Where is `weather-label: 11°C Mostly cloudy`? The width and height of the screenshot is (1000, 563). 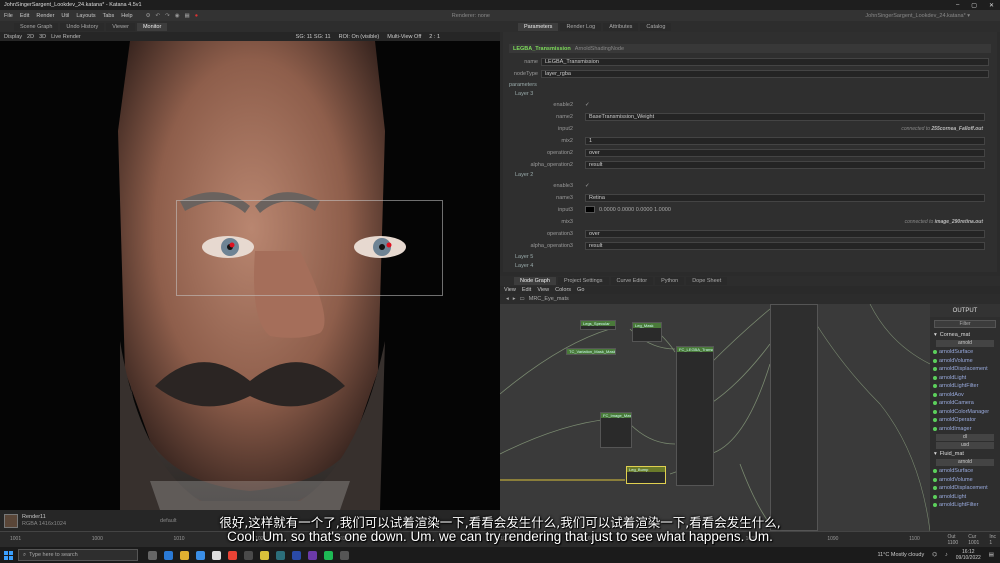
weather-label: 11°C Mostly cloudy is located at coordinates (900, 555).